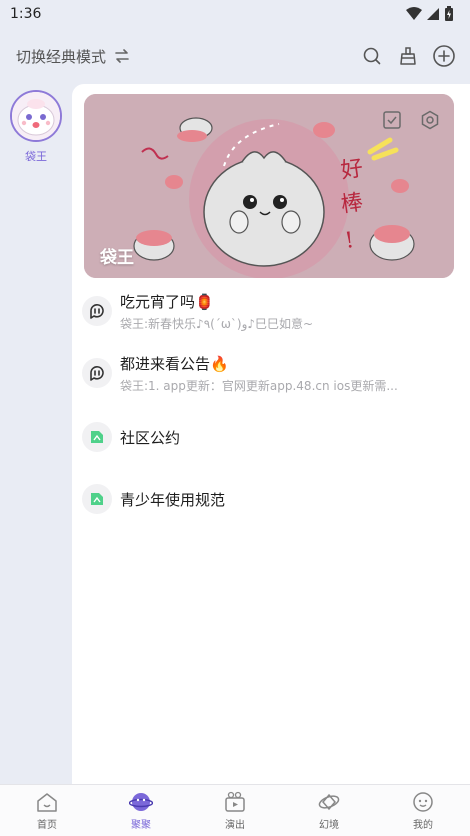 Image resolution: width=470 pixels, height=836 pixels. I want to click on channel-emoji: 🔥, so click(219, 363).